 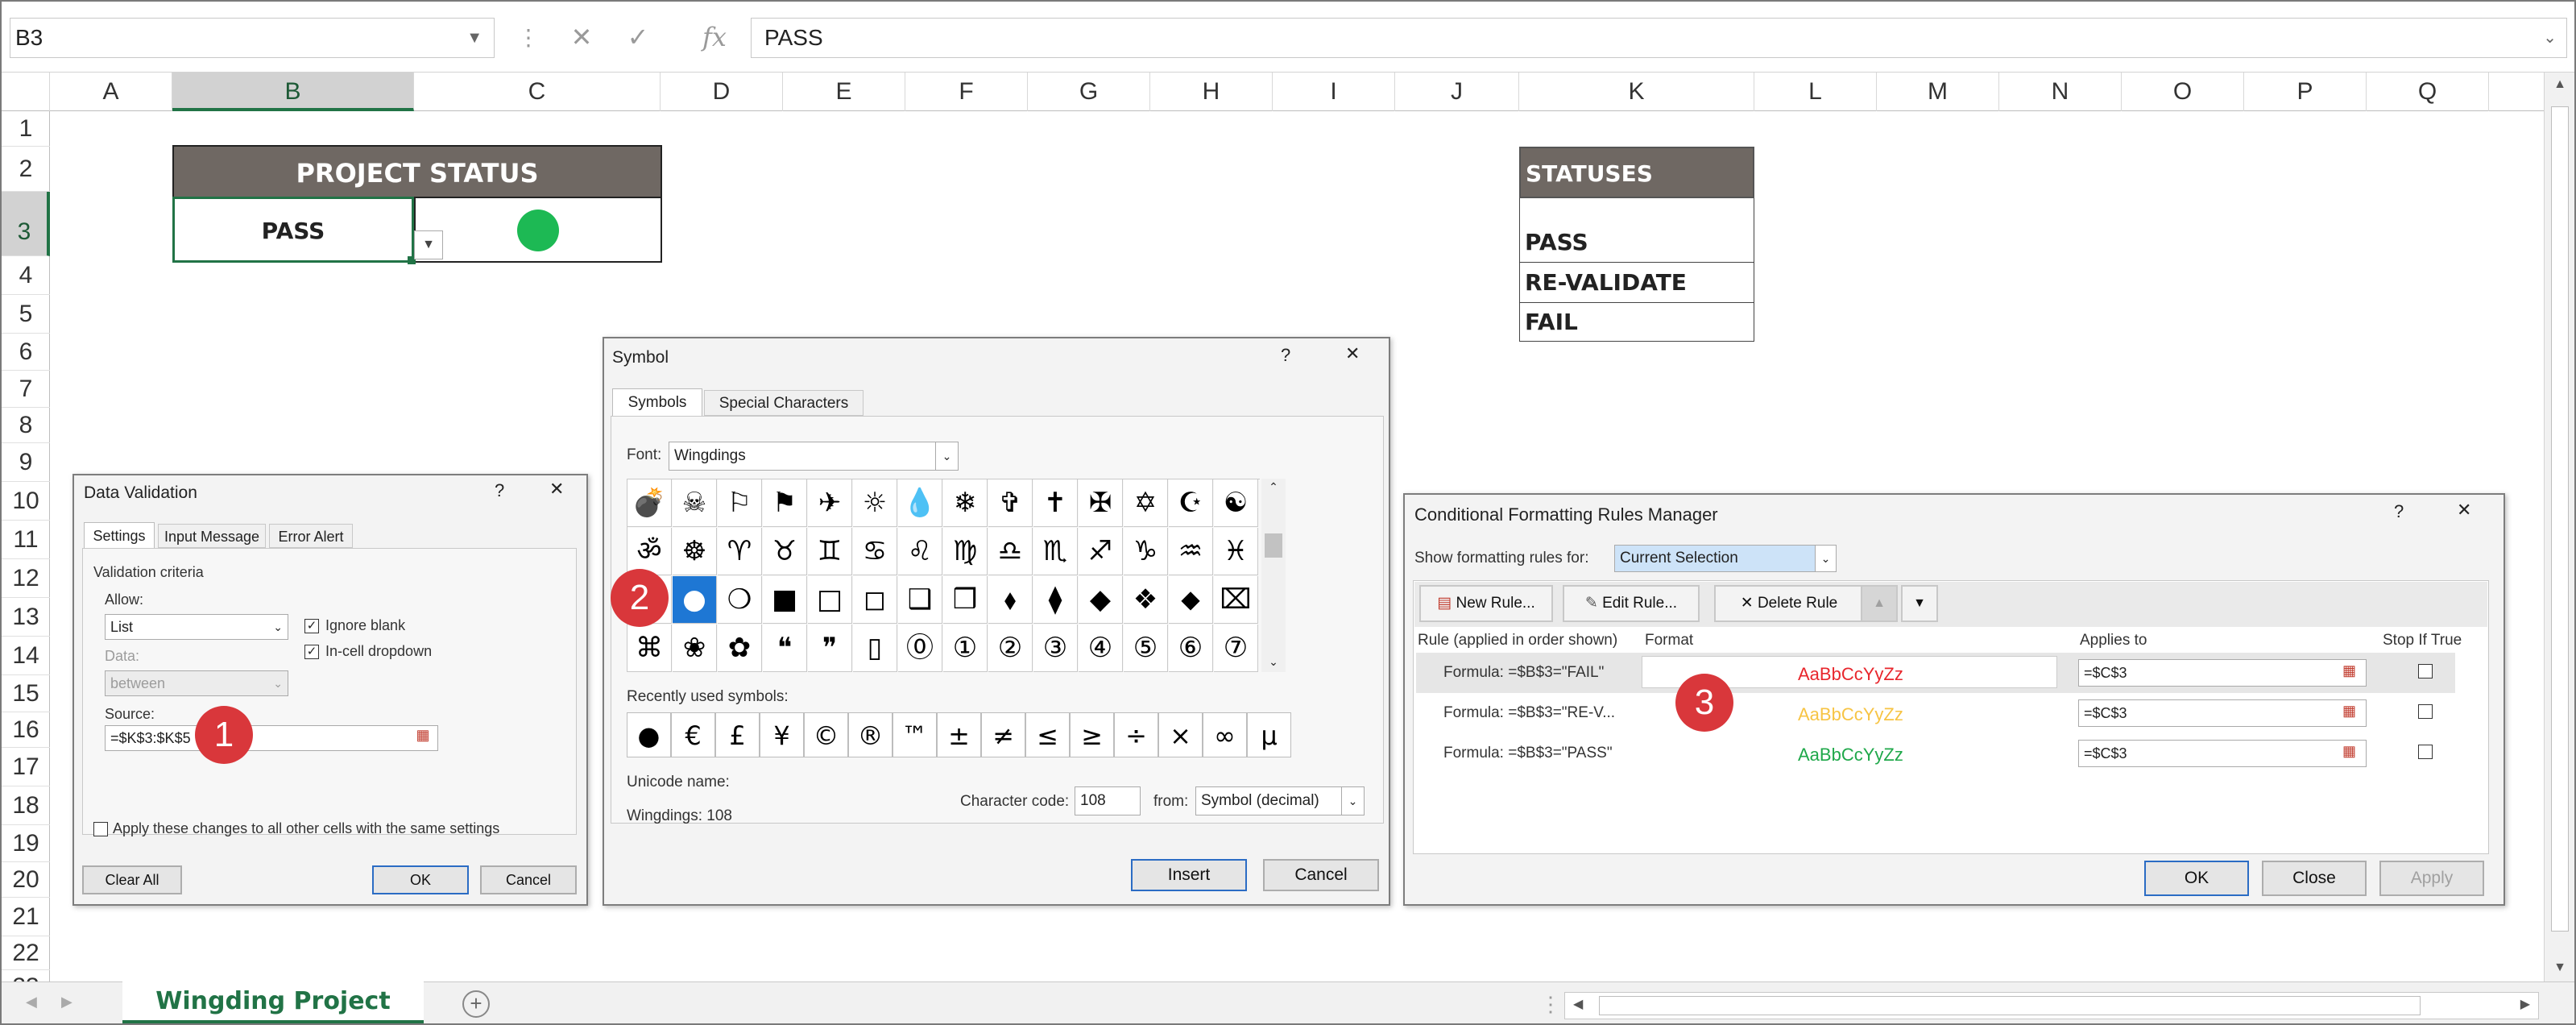 I want to click on col-header-h: H, so click(x=1211, y=92).